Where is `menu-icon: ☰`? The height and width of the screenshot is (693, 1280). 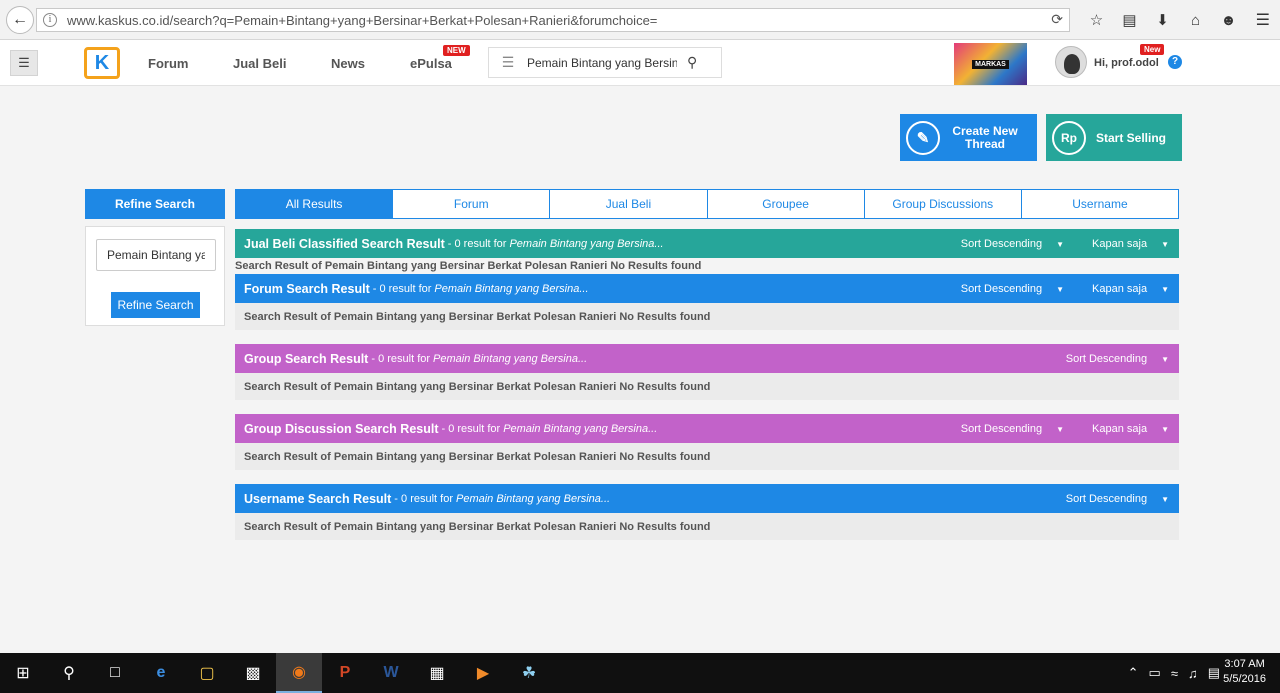 menu-icon: ☰ is located at coordinates (1263, 20).